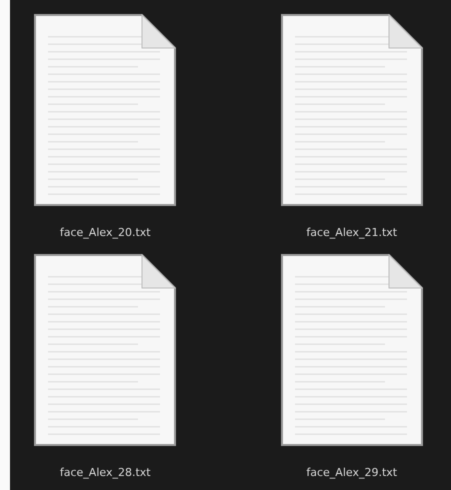  I want to click on file-name: face_Alex_21.txt, so click(352, 232).